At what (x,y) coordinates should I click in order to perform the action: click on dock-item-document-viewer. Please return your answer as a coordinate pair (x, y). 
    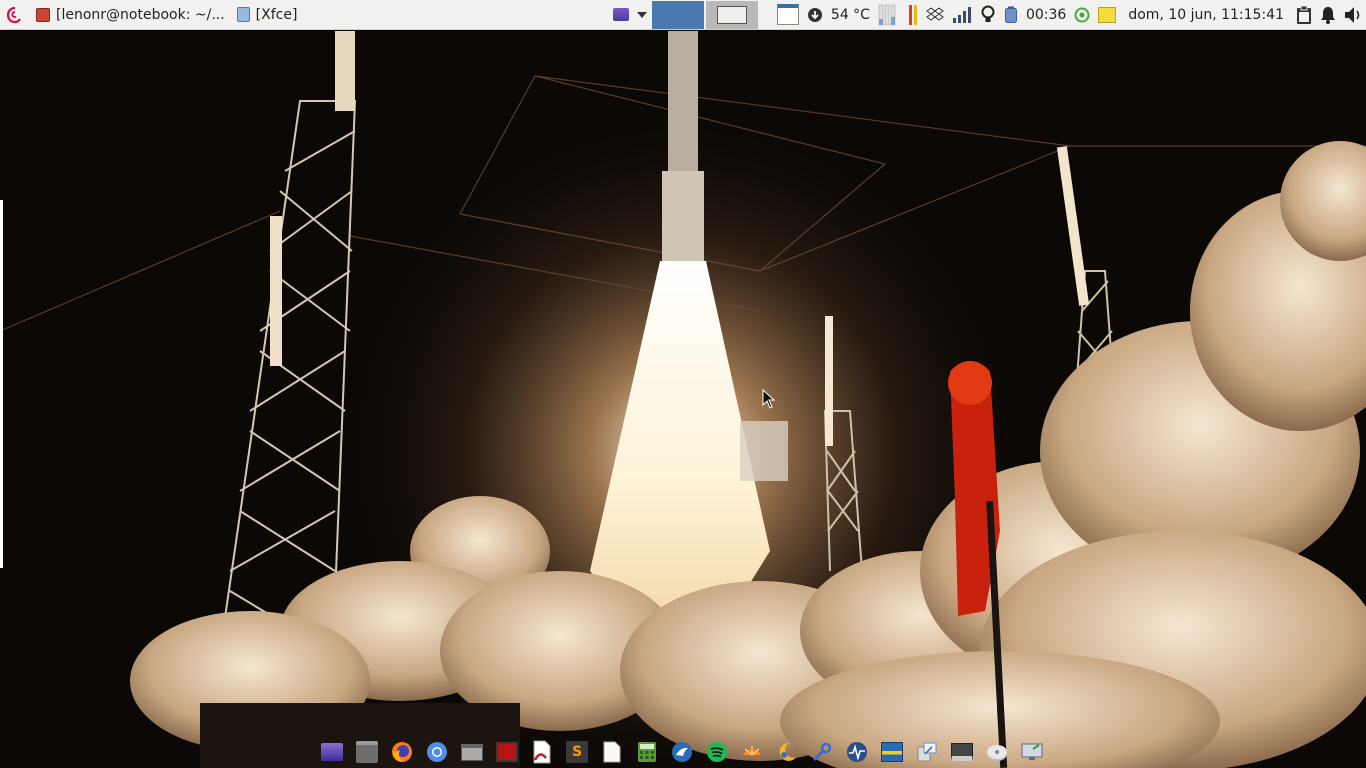
    Looking at the image, I should click on (542, 752).